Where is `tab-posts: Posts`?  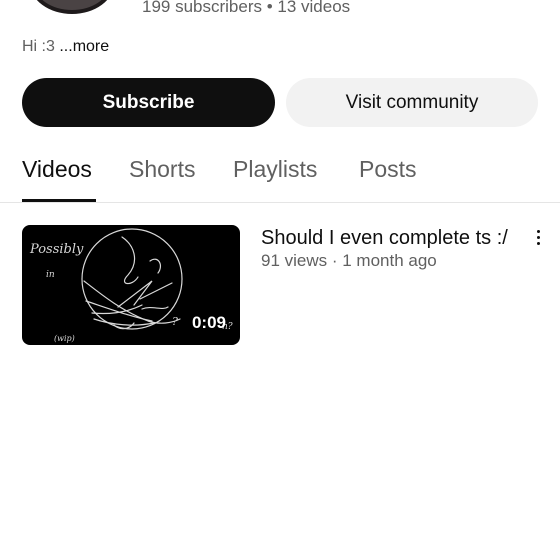 tab-posts: Posts is located at coordinates (388, 169).